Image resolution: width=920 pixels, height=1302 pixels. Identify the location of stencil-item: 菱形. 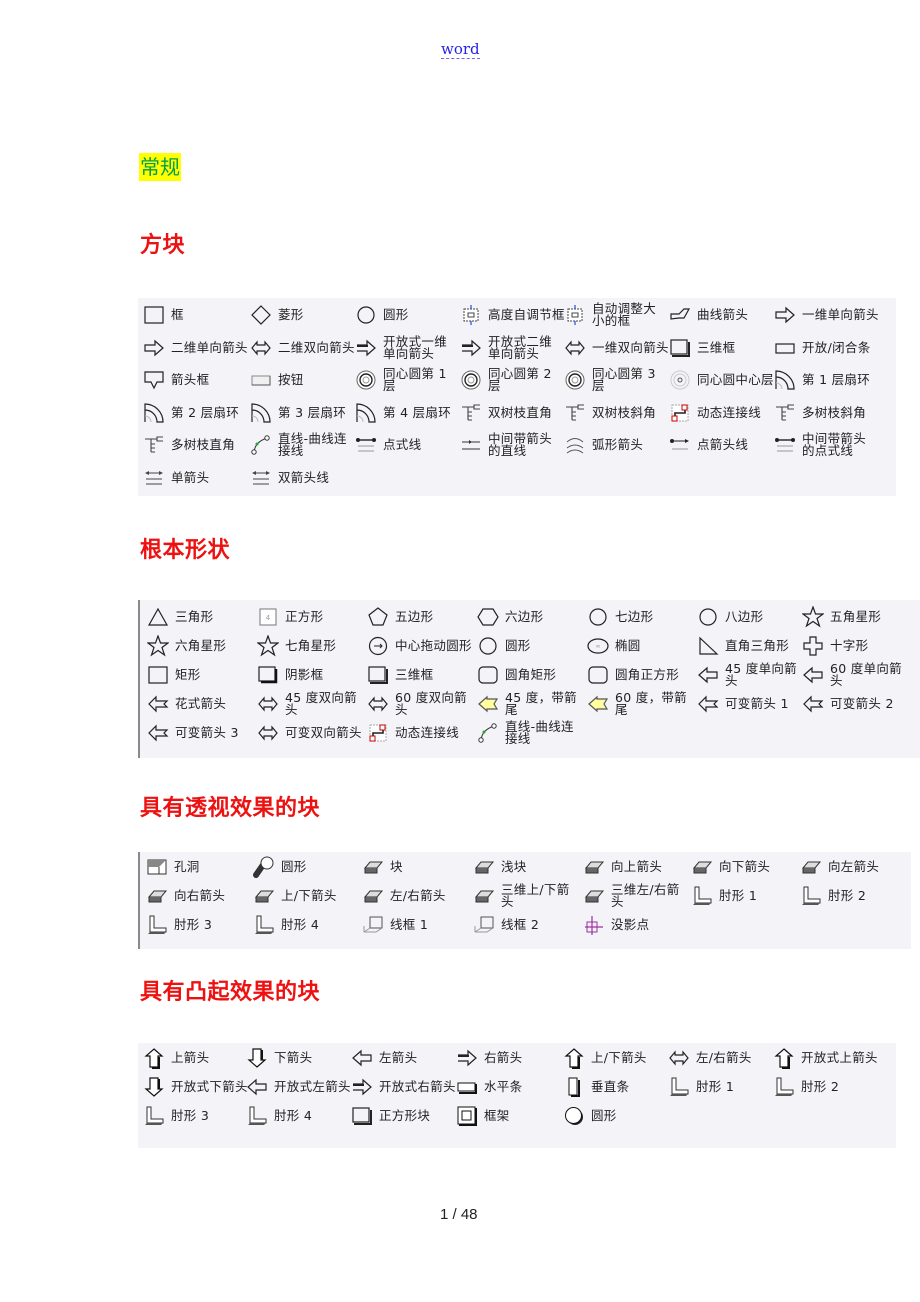
(277, 315).